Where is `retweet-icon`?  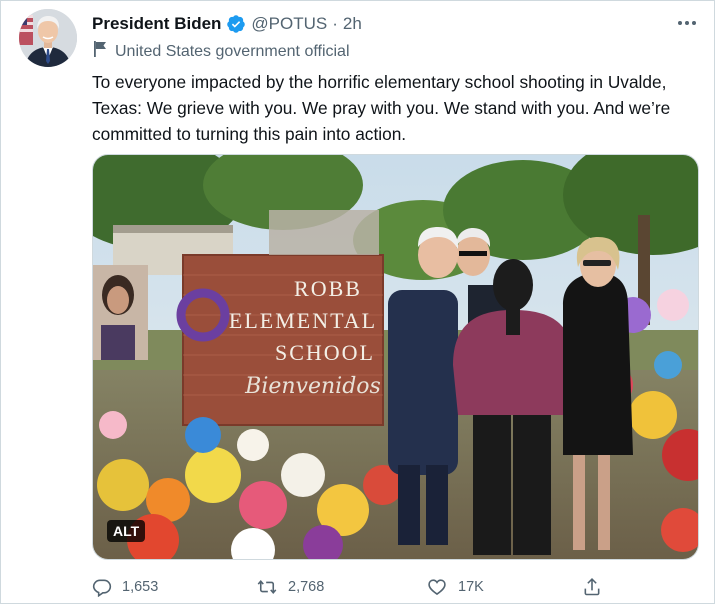 retweet-icon is located at coordinates (267, 587).